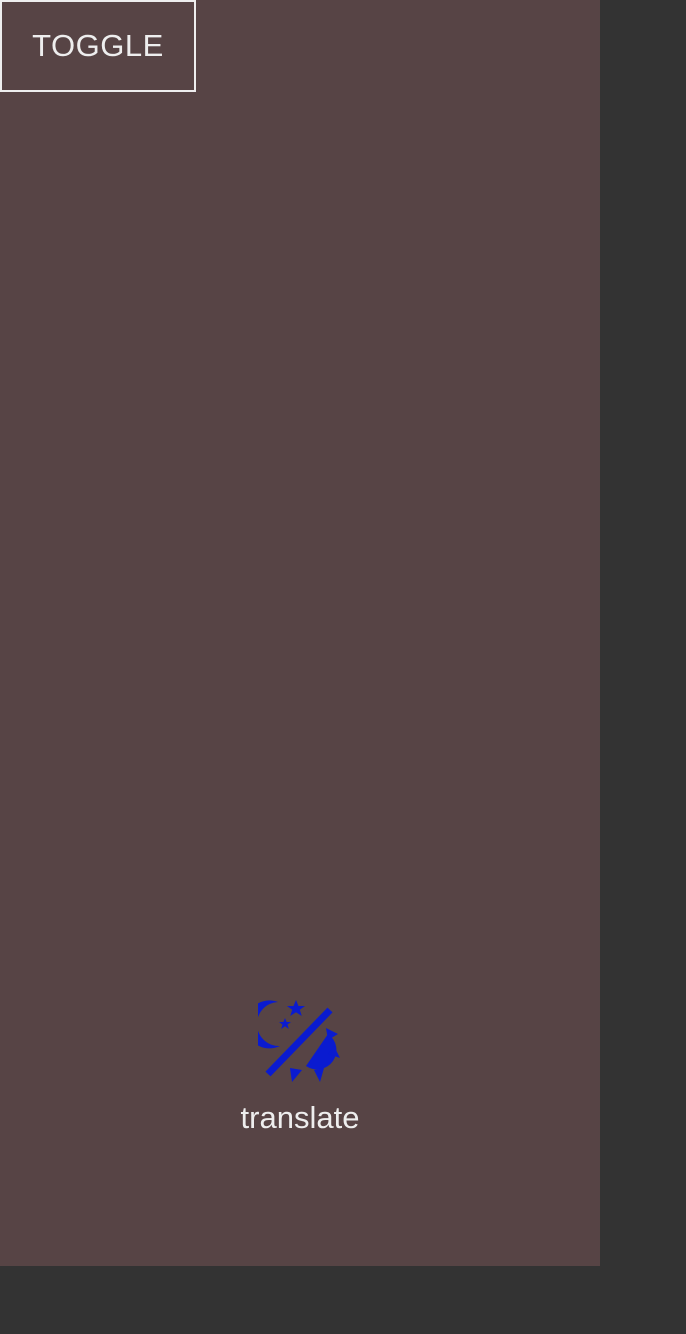 The image size is (686, 1334). What do you see at coordinates (98, 46) in the screenshot?
I see `toggle-button: TOGGLE` at bounding box center [98, 46].